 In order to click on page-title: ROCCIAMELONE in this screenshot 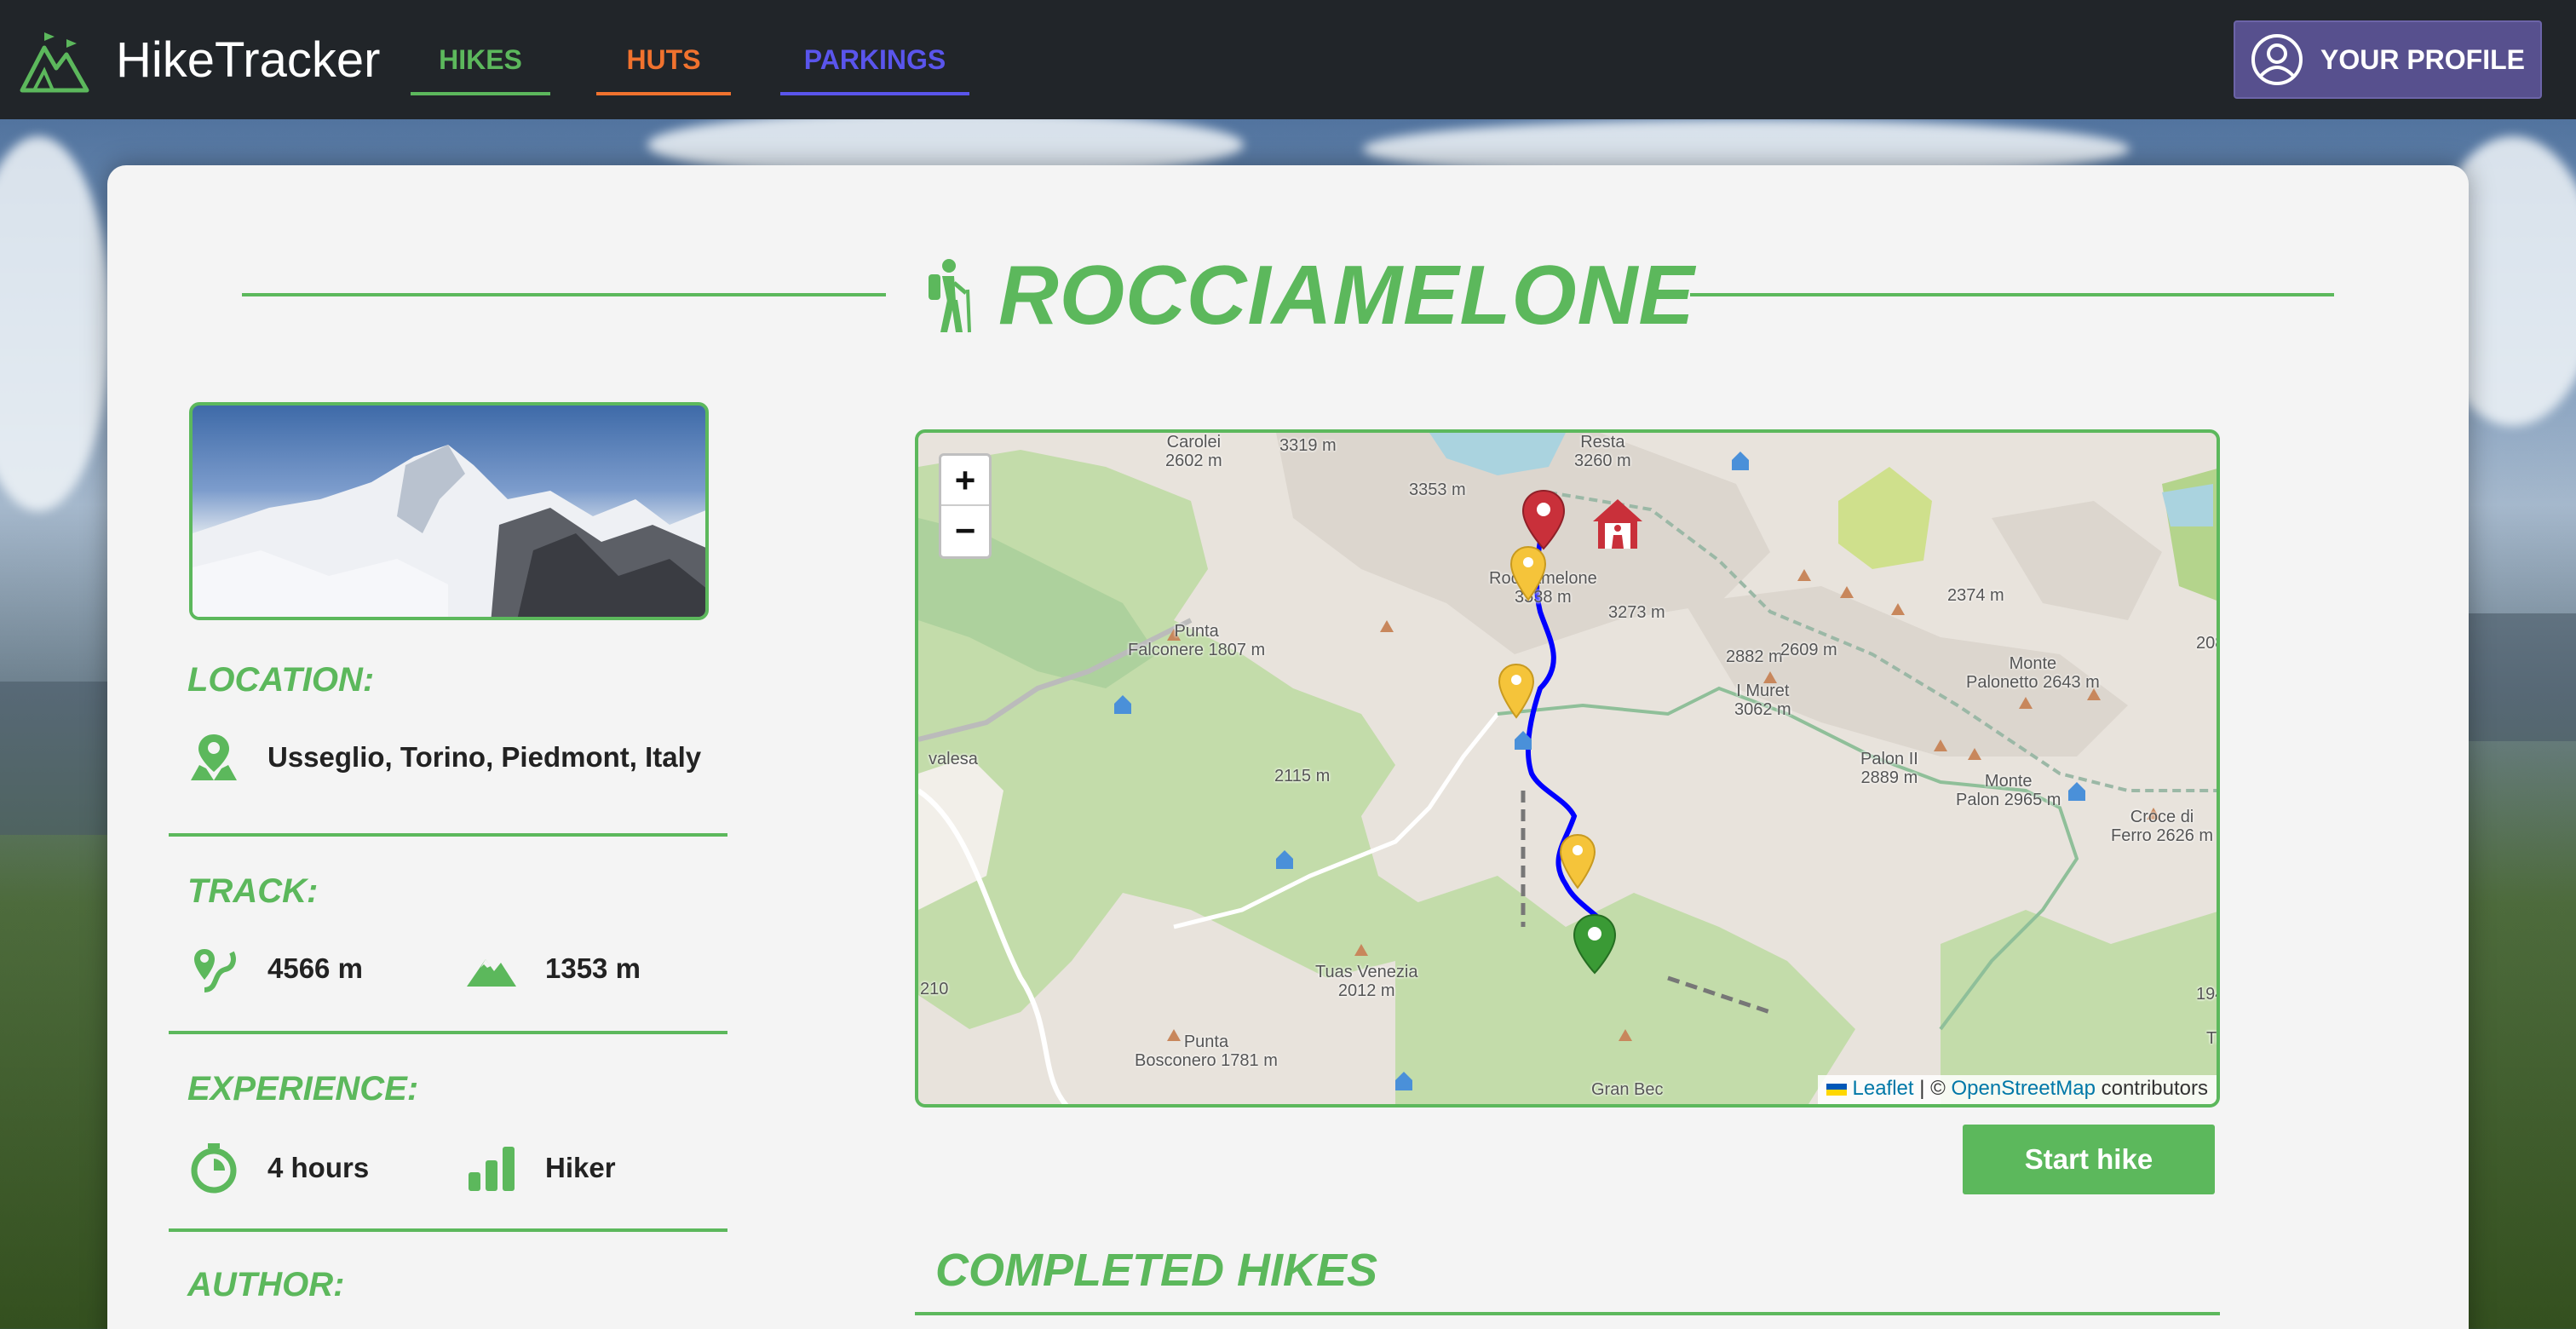, I will do `click(1347, 295)`.